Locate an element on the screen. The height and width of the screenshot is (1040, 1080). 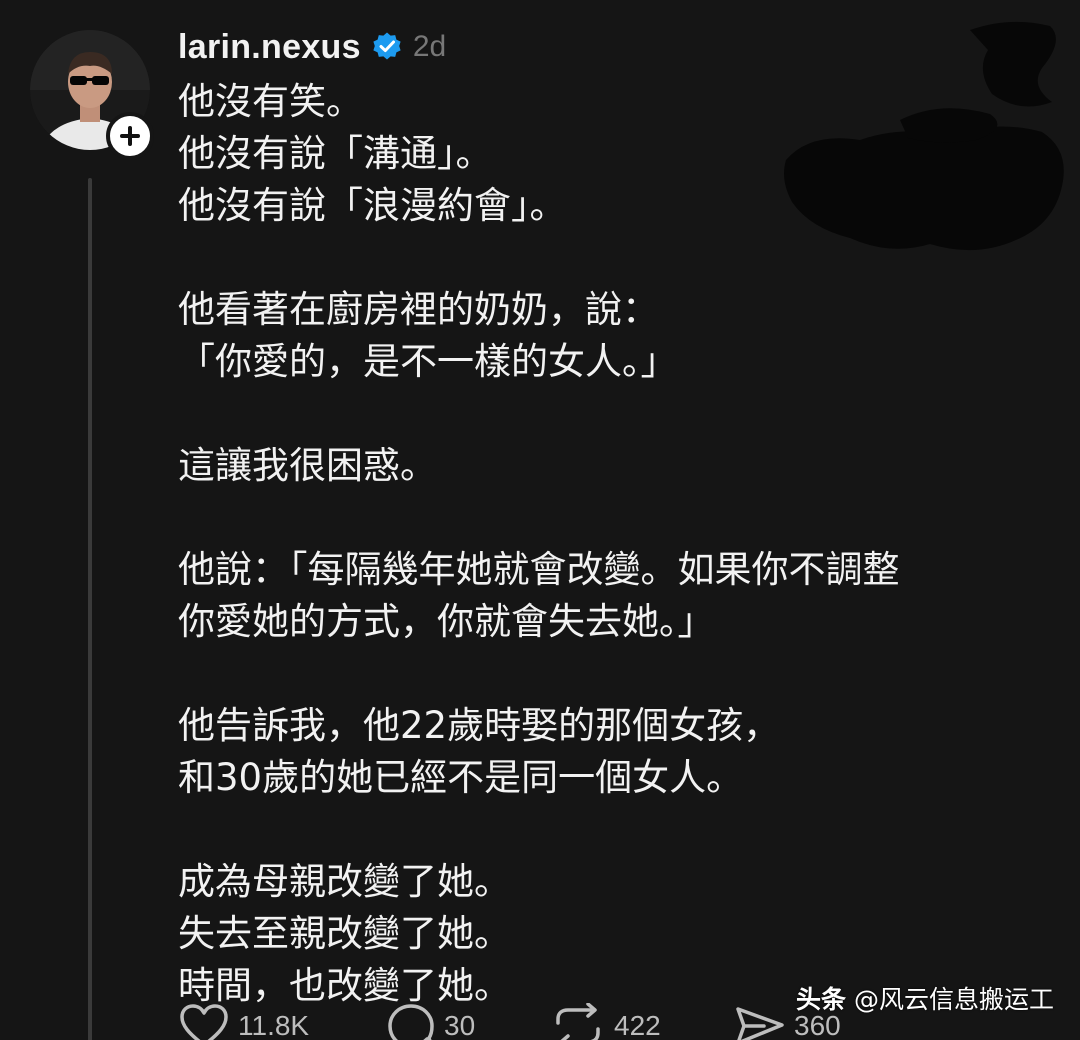
post-line: 這讓我很困惑。 is located at coordinates (307, 465).